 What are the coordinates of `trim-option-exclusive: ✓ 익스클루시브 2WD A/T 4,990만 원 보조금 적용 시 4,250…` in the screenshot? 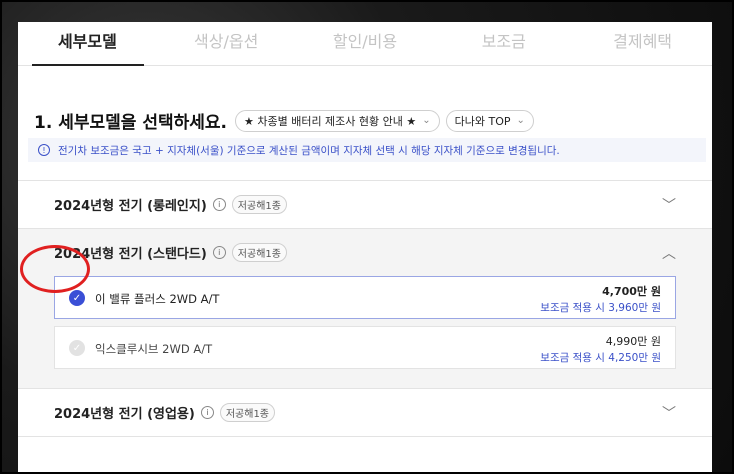 It's located at (365, 347).